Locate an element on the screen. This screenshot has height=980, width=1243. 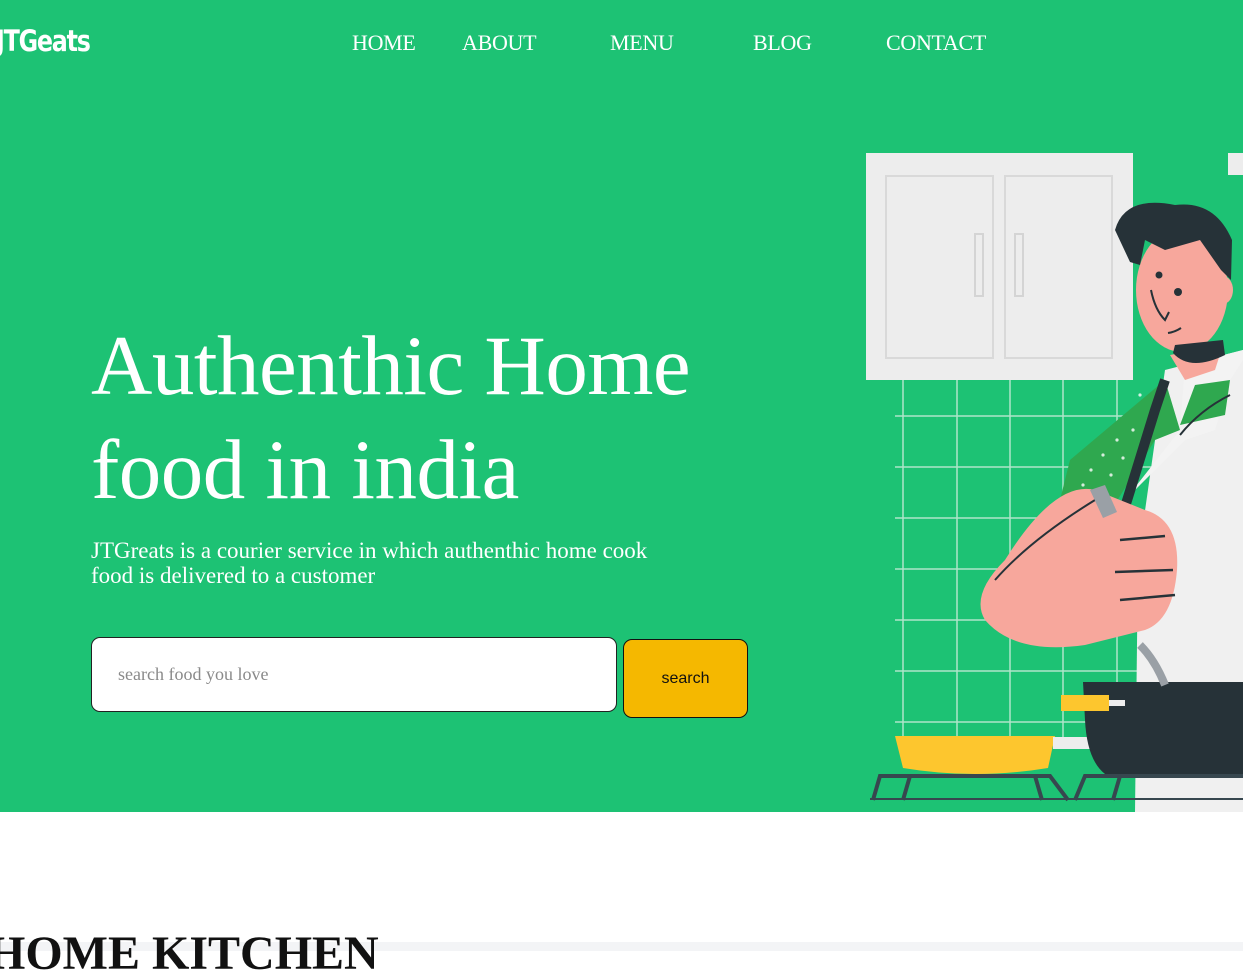
frying-pan is located at coordinates (999, 755).